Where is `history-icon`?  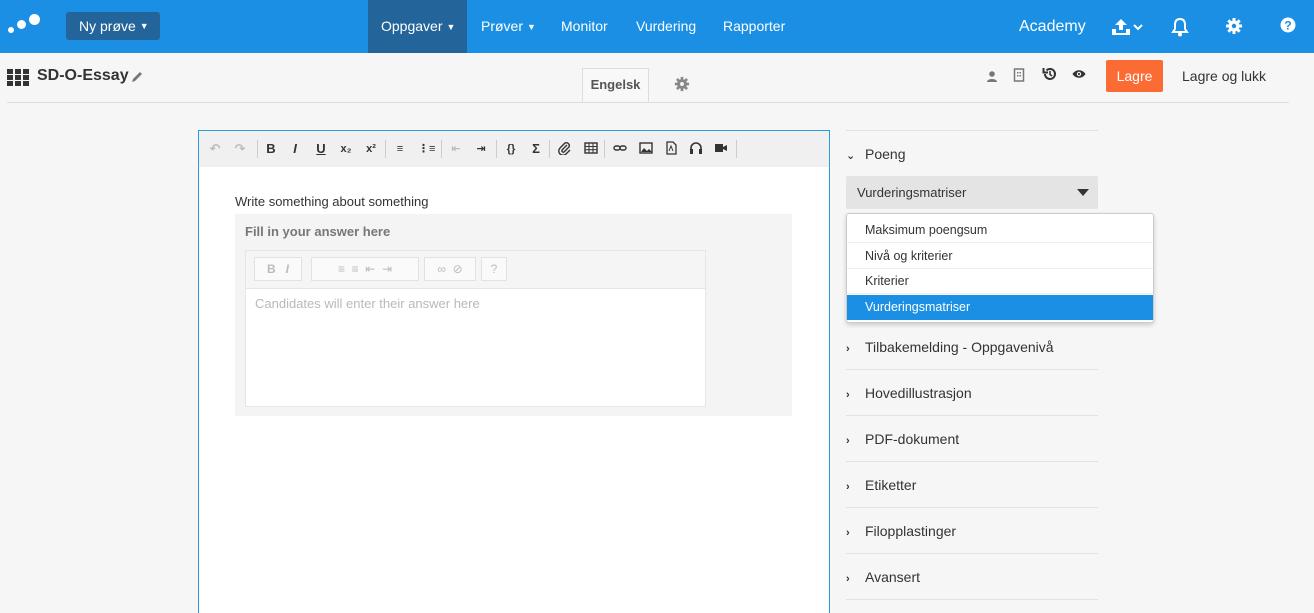
history-icon is located at coordinates (1050, 74).